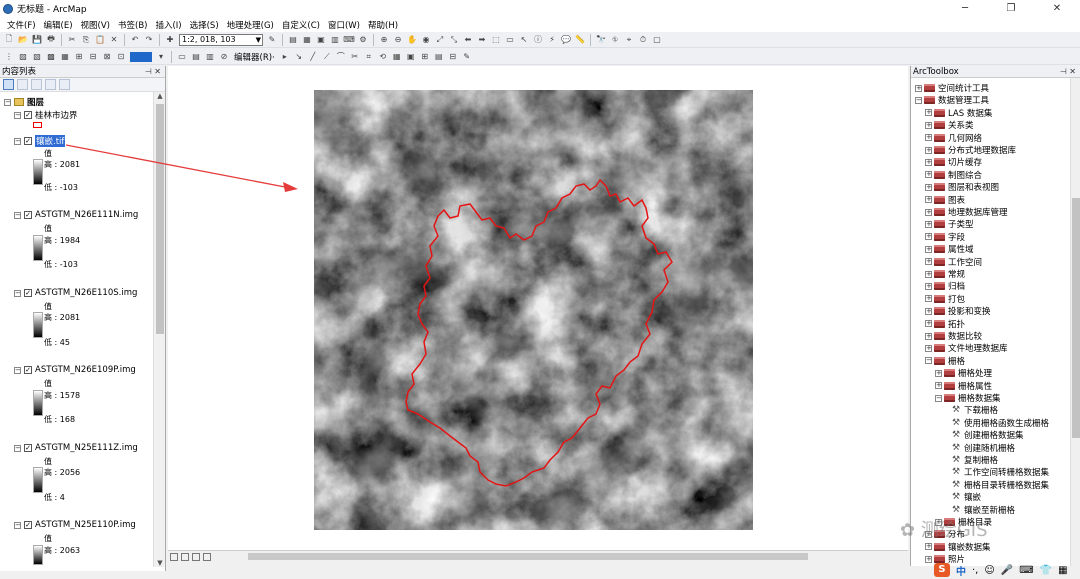 This screenshot has width=1080, height=579. What do you see at coordinates (580, 40) in the screenshot?
I see `measure-icon: 📏` at bounding box center [580, 40].